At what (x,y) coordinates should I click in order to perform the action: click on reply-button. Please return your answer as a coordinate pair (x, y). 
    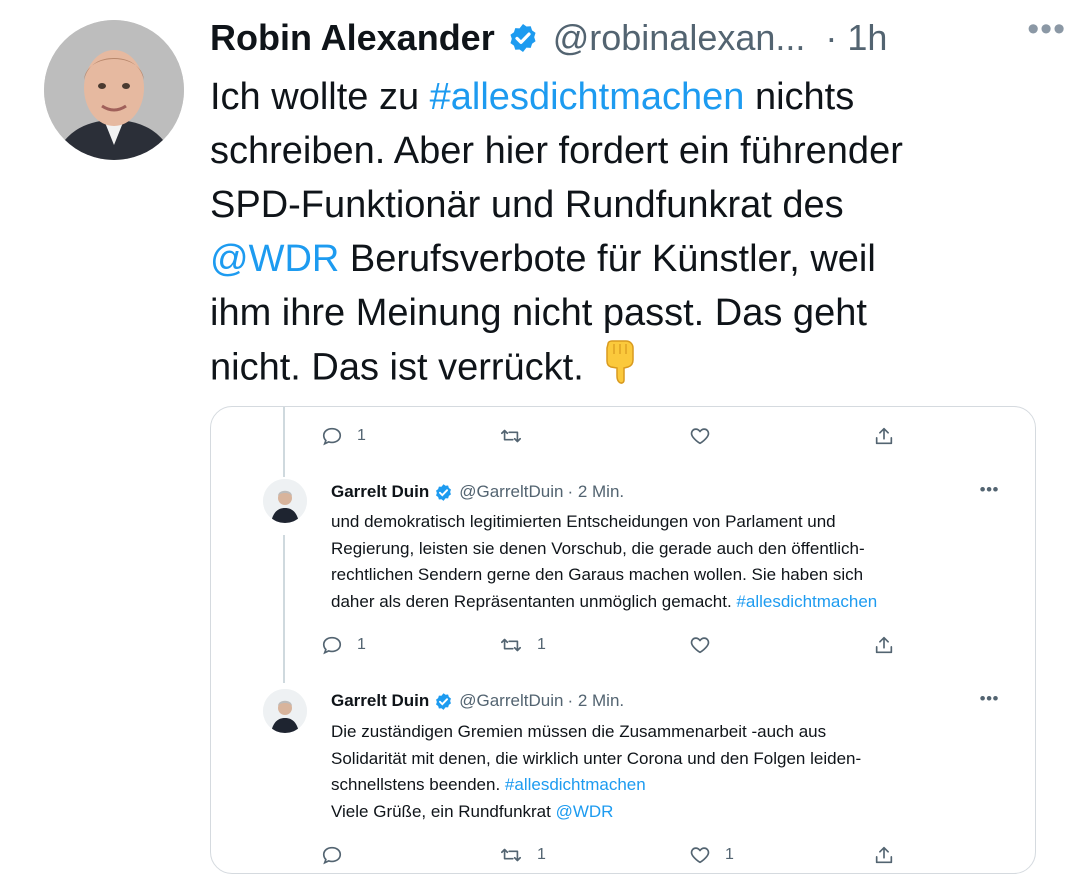
    Looking at the image, I should click on (339, 855).